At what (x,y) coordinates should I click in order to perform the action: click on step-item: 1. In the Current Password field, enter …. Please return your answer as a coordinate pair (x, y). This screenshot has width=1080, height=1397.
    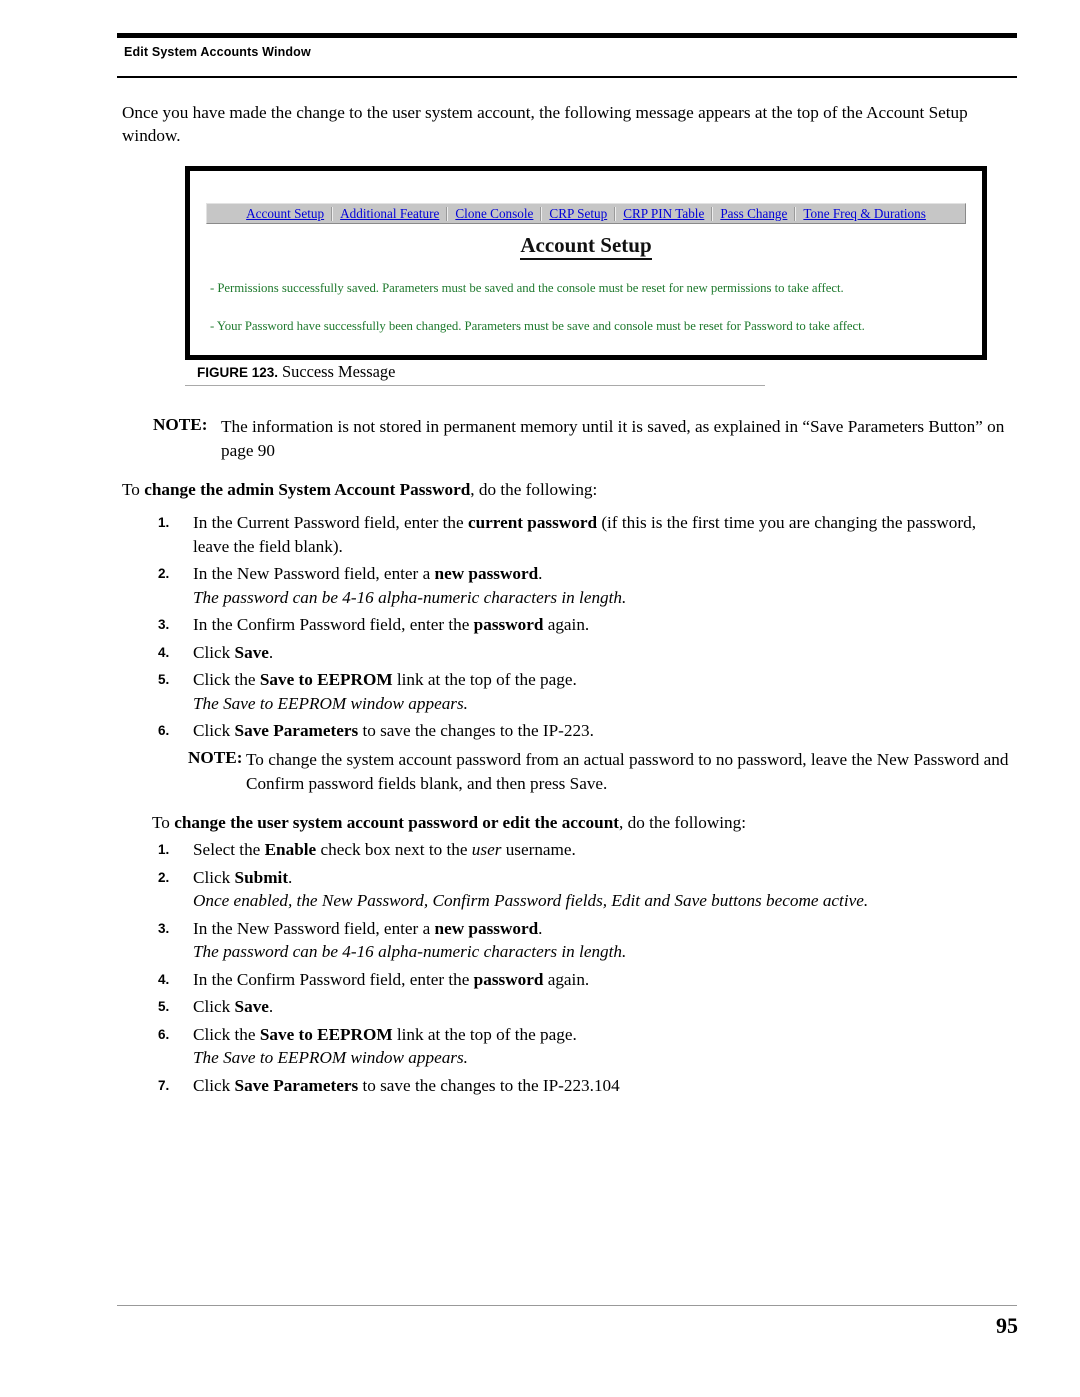
    Looking at the image, I should click on (572, 534).